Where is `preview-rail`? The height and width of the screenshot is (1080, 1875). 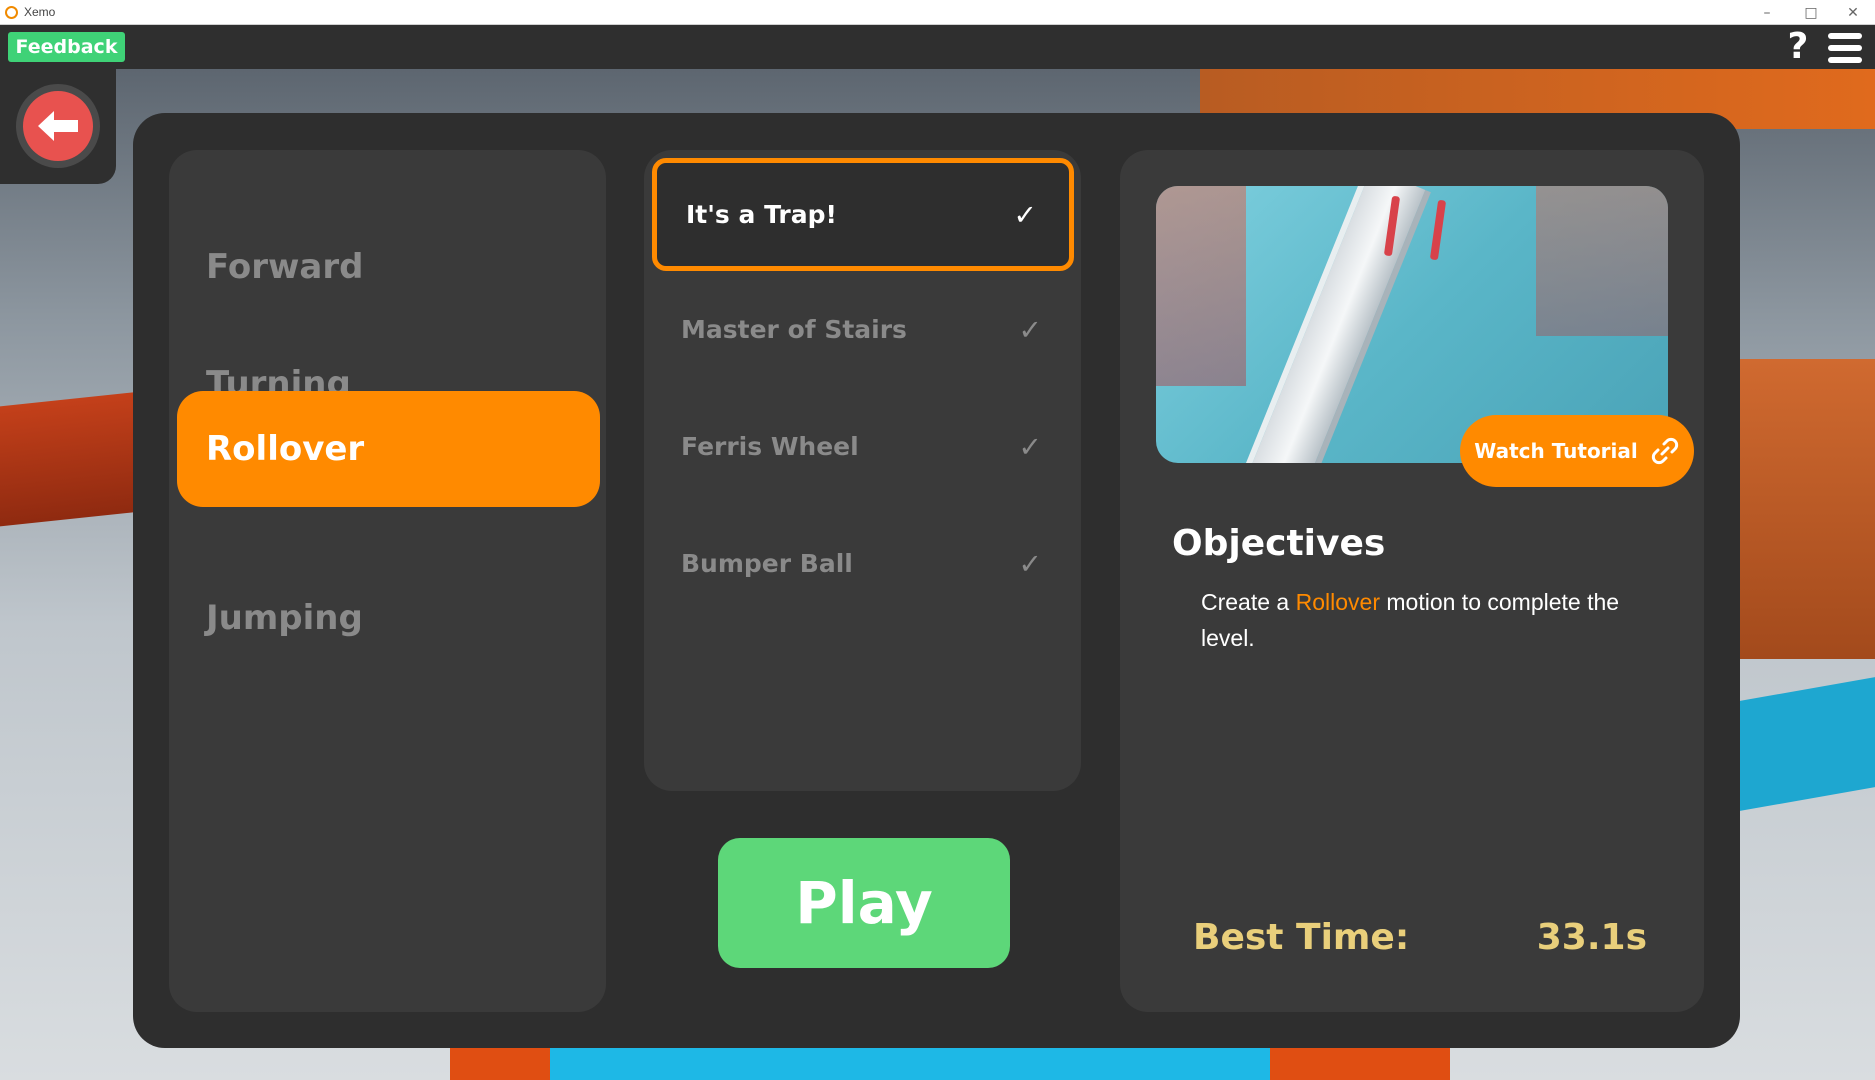
preview-rail is located at coordinates (1438, 230).